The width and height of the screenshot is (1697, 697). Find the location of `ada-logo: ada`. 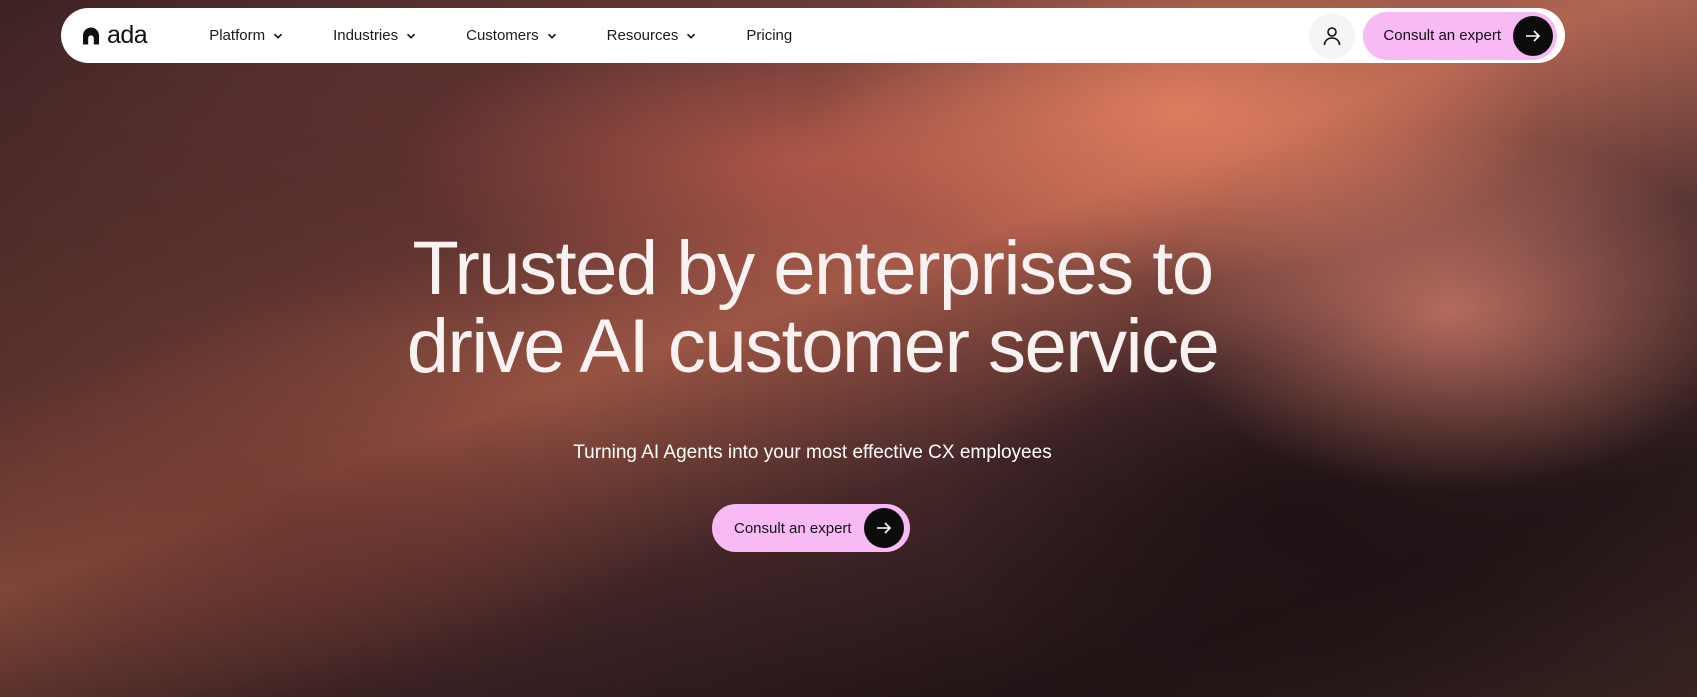

ada-logo: ada is located at coordinates (114, 35).